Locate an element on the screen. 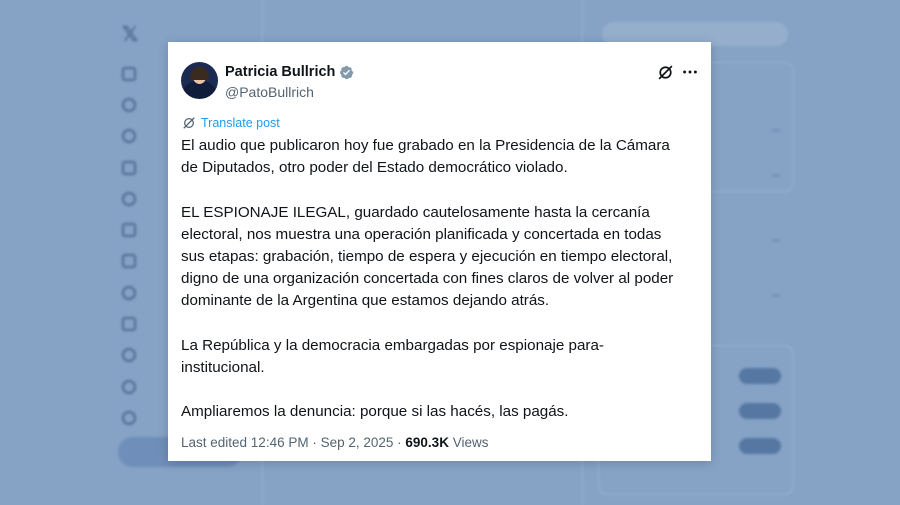 The image size is (900, 505). views-count: 690.3K is located at coordinates (427, 442).